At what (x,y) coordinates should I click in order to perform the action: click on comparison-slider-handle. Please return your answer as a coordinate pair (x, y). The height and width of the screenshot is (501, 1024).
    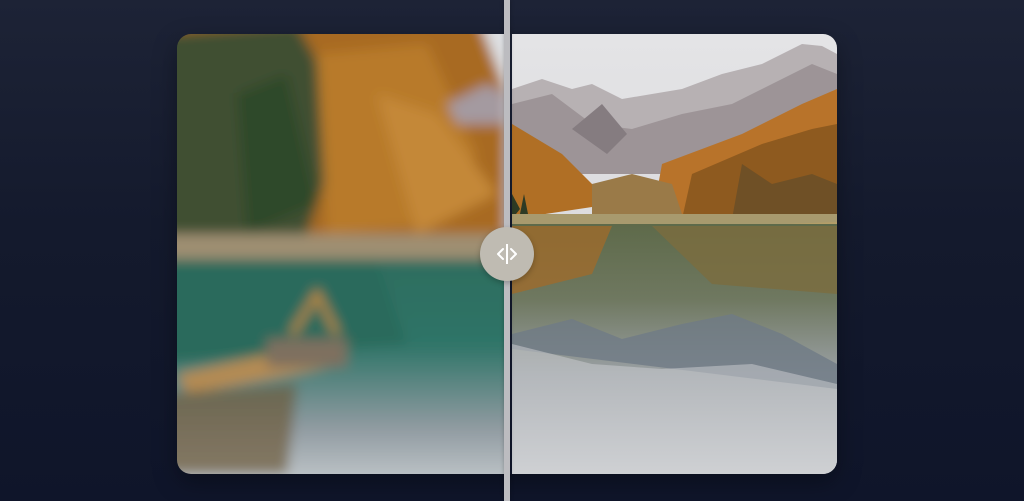
    Looking at the image, I should click on (507, 254).